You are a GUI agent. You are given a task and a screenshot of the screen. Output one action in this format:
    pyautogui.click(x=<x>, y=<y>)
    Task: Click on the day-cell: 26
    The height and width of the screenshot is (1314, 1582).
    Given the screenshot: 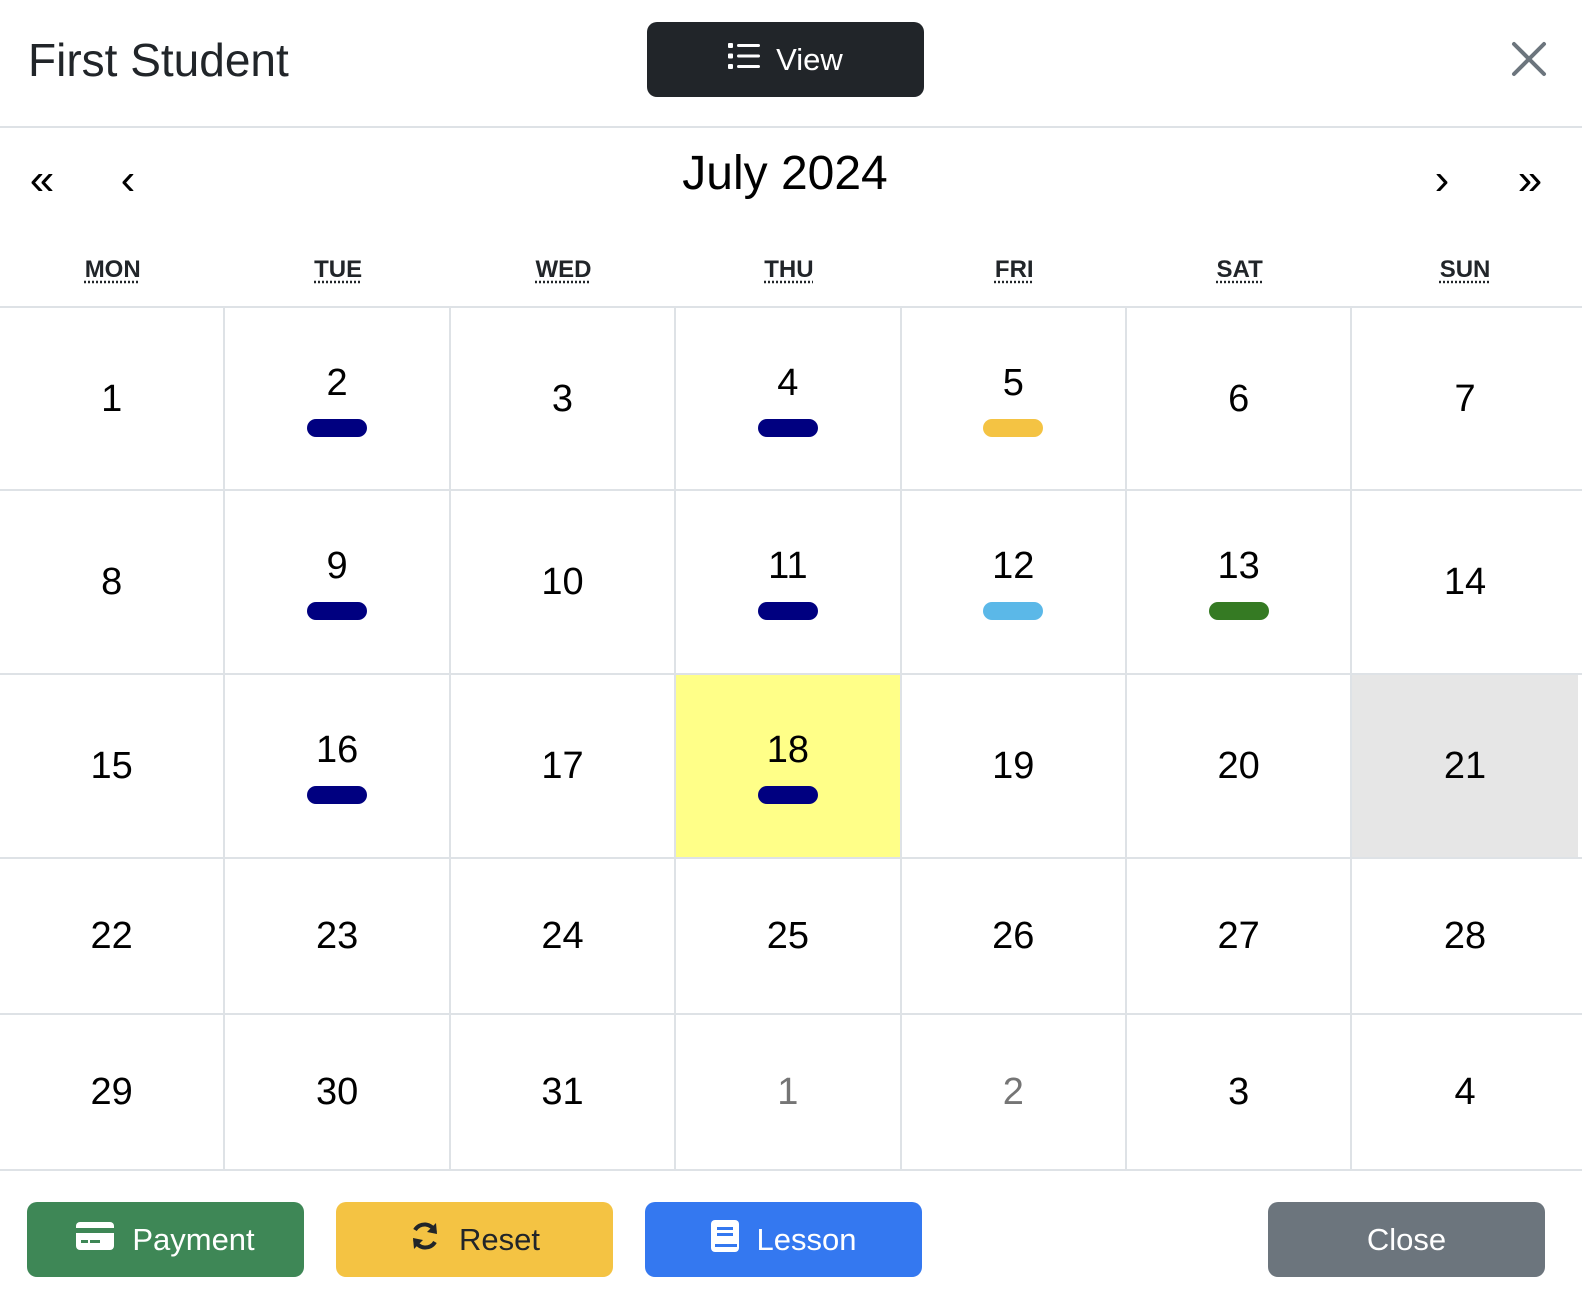 What is the action you would take?
    pyautogui.click(x=1014, y=936)
    